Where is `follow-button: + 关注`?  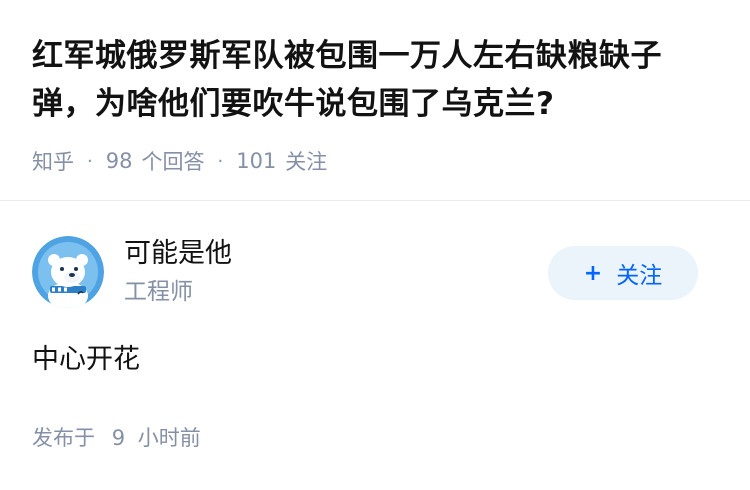 follow-button: + 关注 is located at coordinates (623, 273).